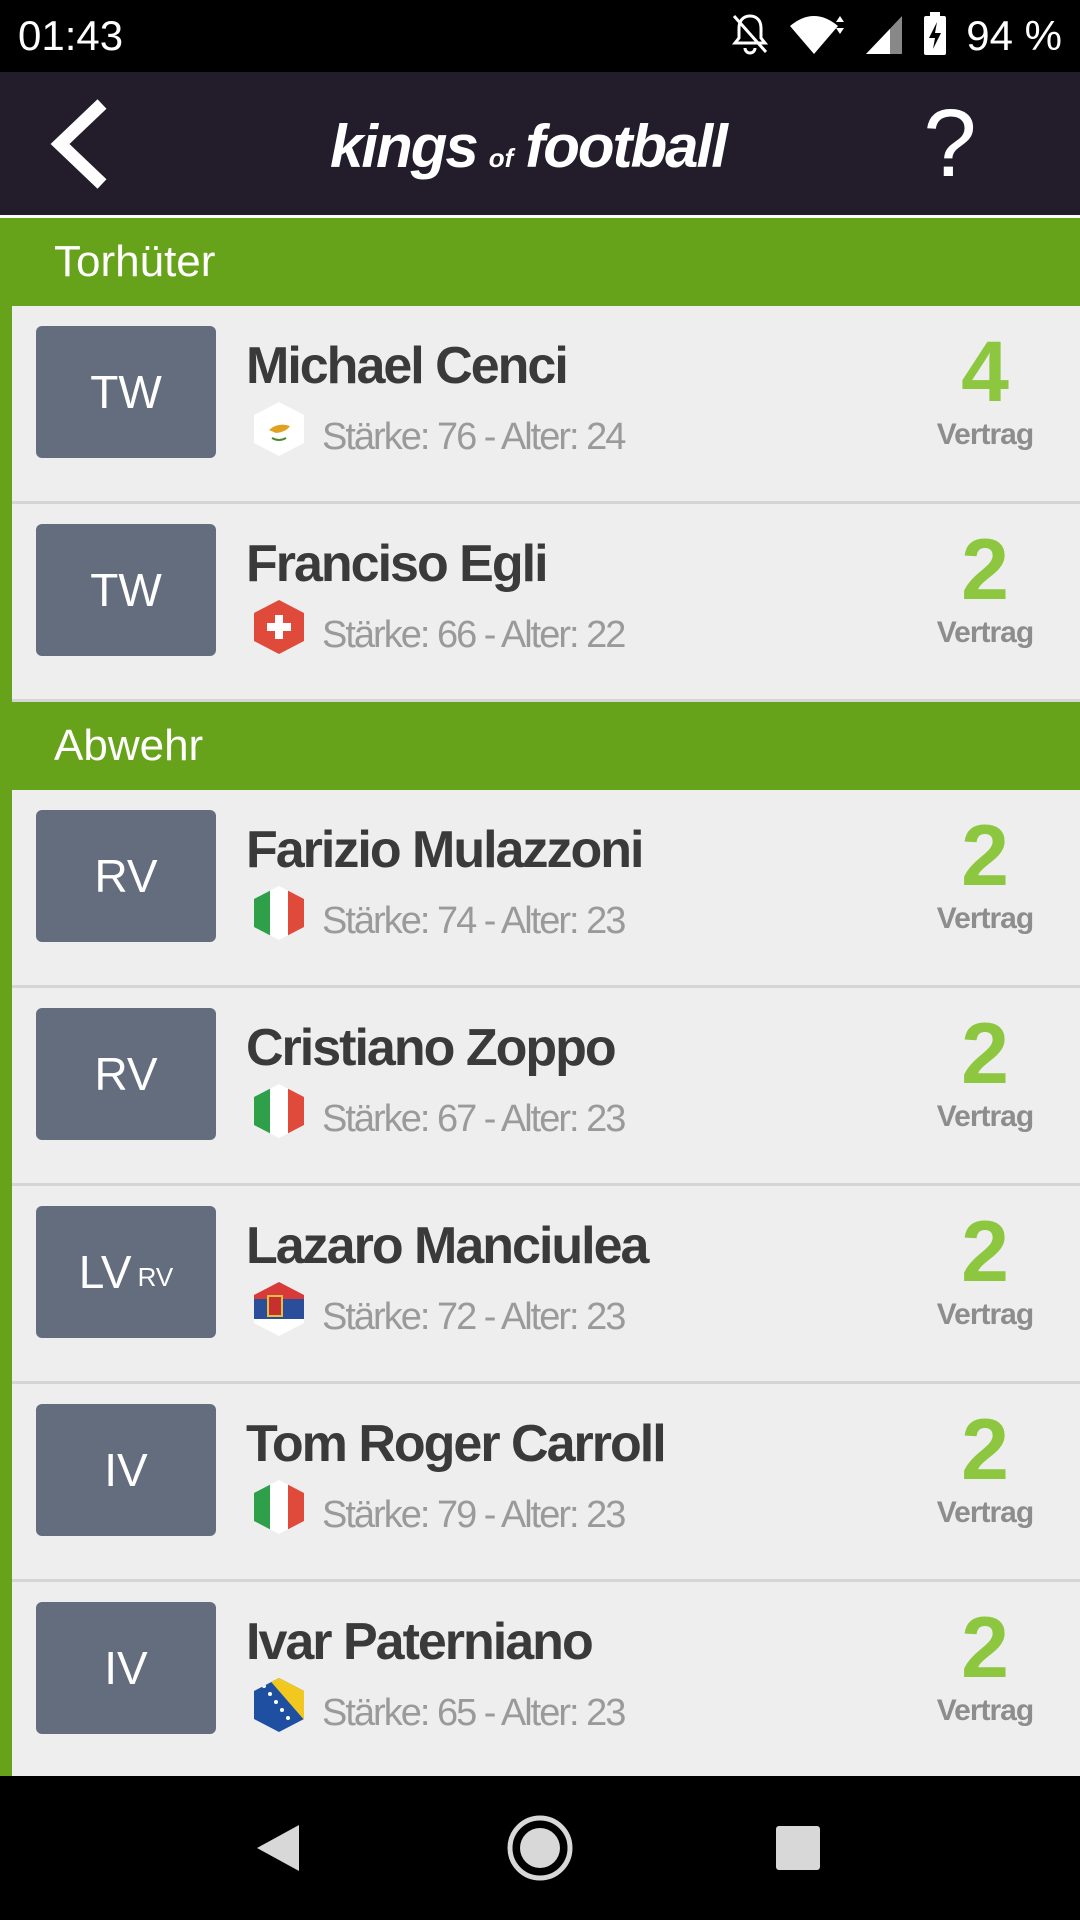  What do you see at coordinates (540, 746) in the screenshot?
I see `section-header: Abwehr` at bounding box center [540, 746].